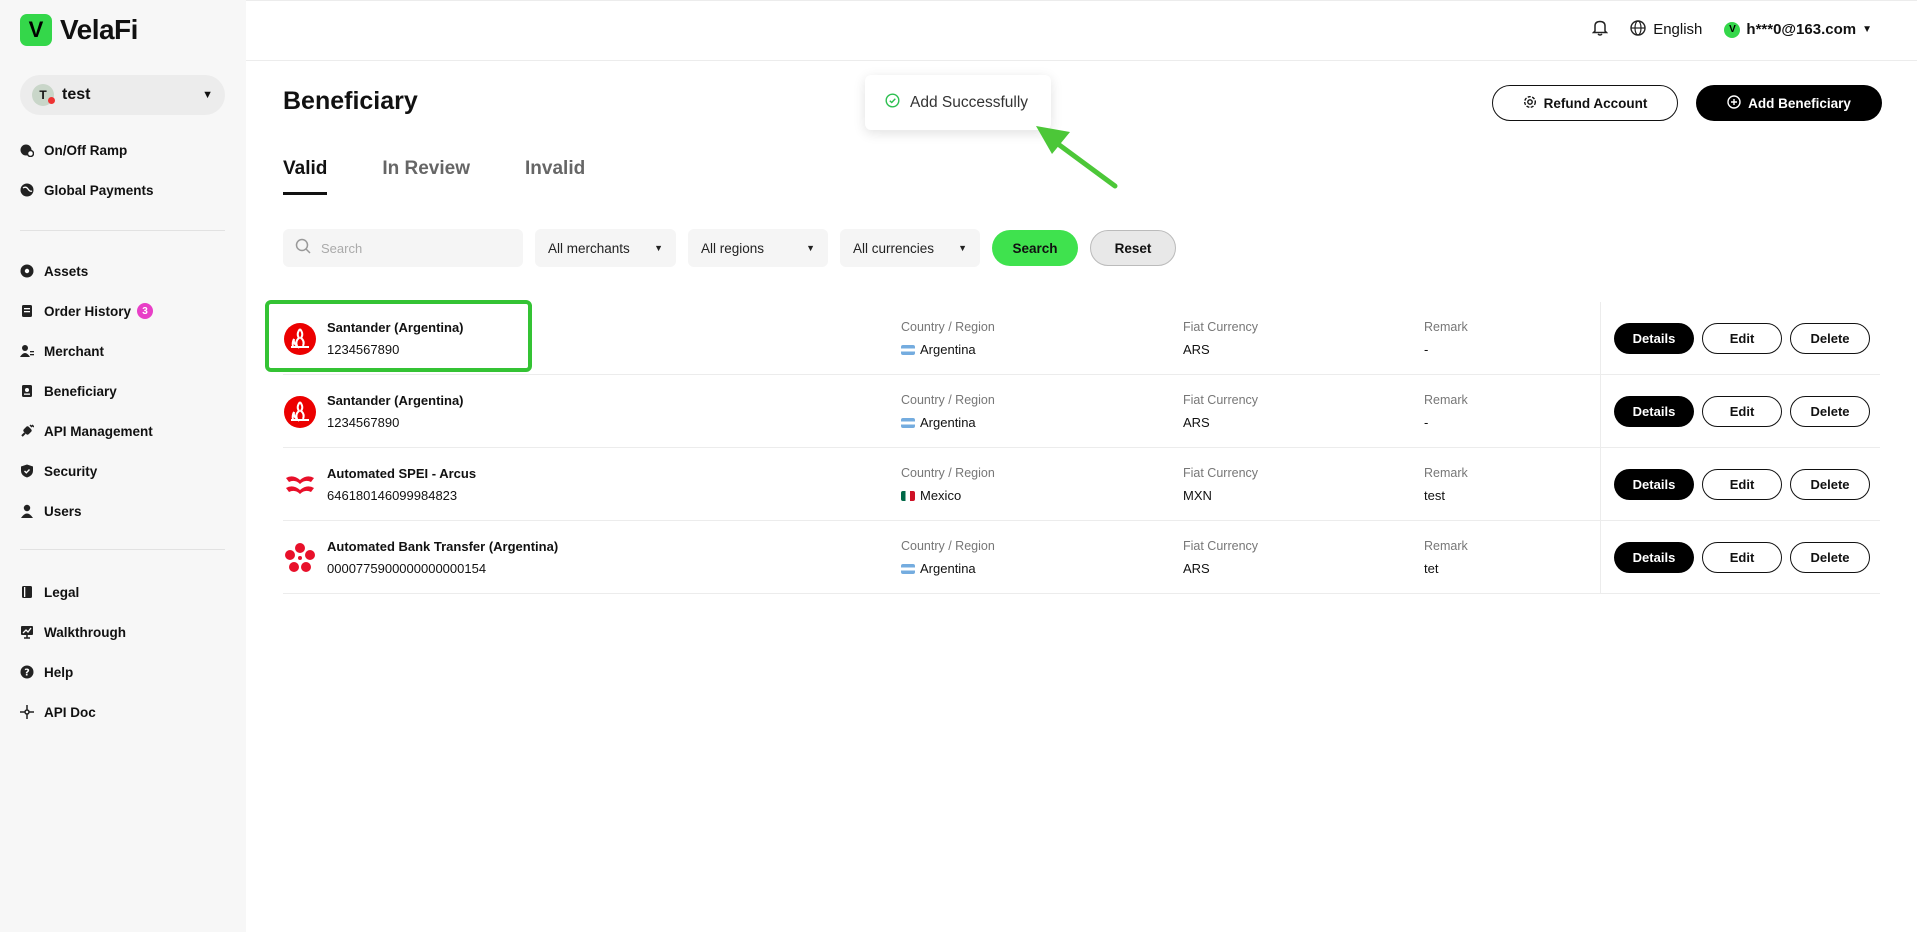 The height and width of the screenshot is (932, 1917). Describe the element at coordinates (589, 248) in the screenshot. I see `merchant-select-value: All merchants` at that location.